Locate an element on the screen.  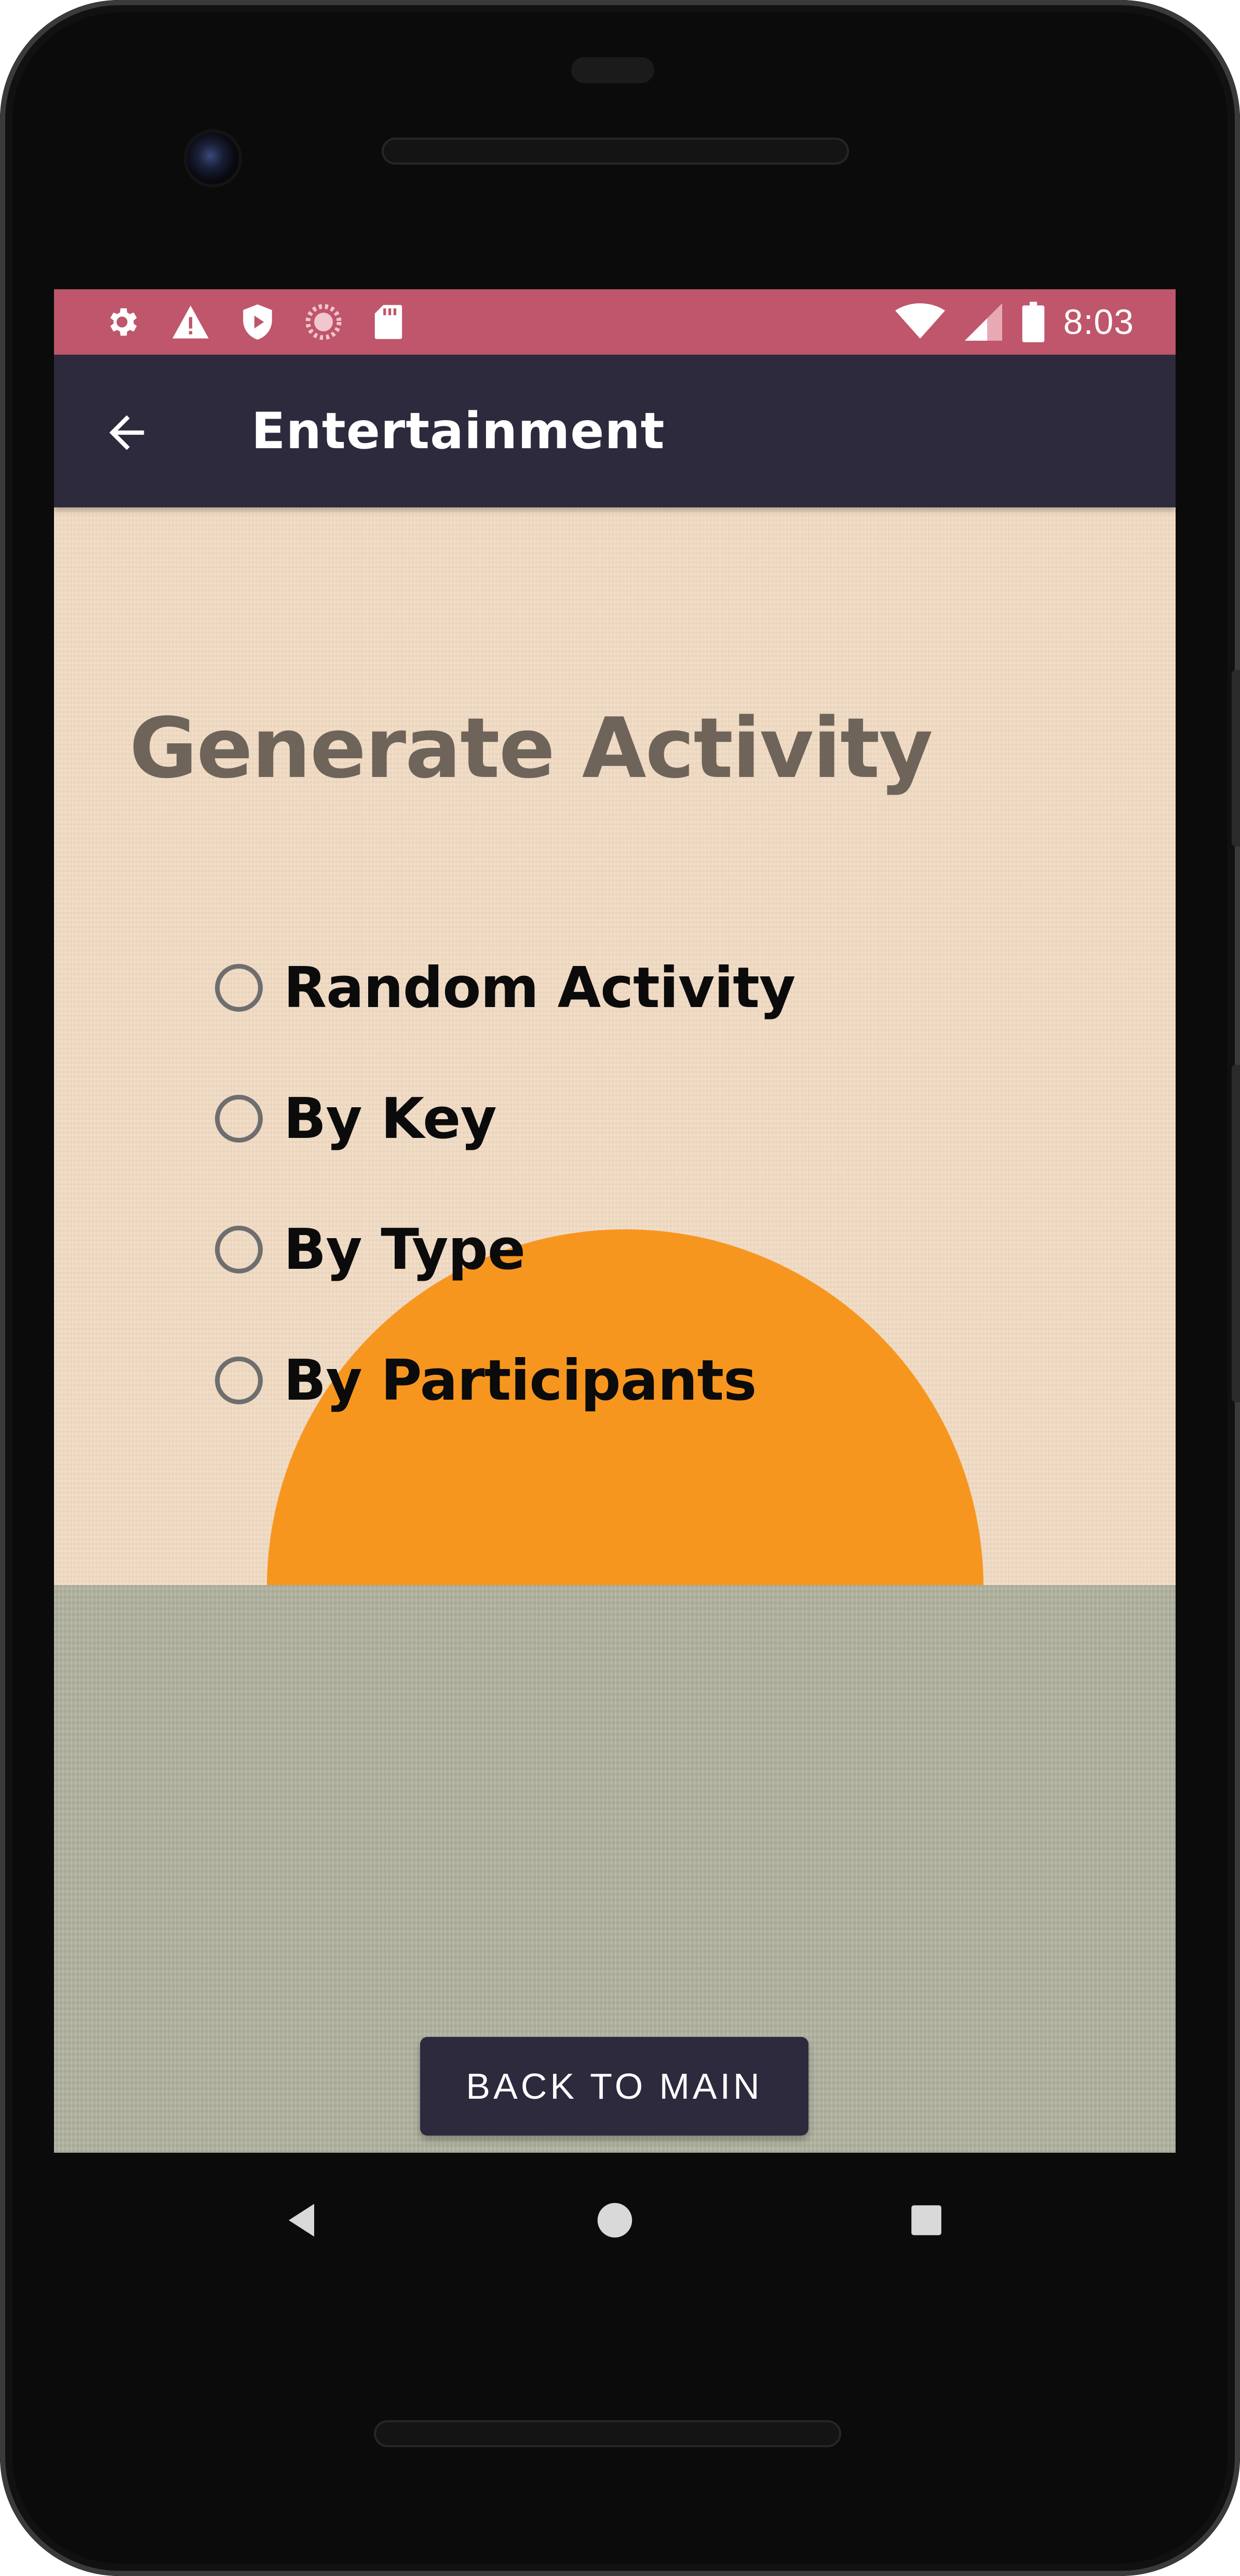
status-icons-left is located at coordinates (254, 322).